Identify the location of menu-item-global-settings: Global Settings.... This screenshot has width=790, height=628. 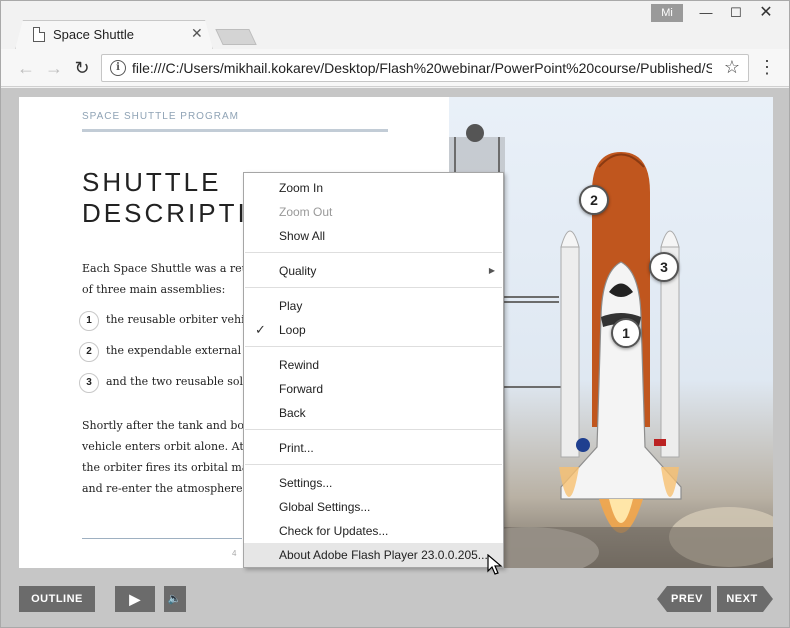
(373, 507).